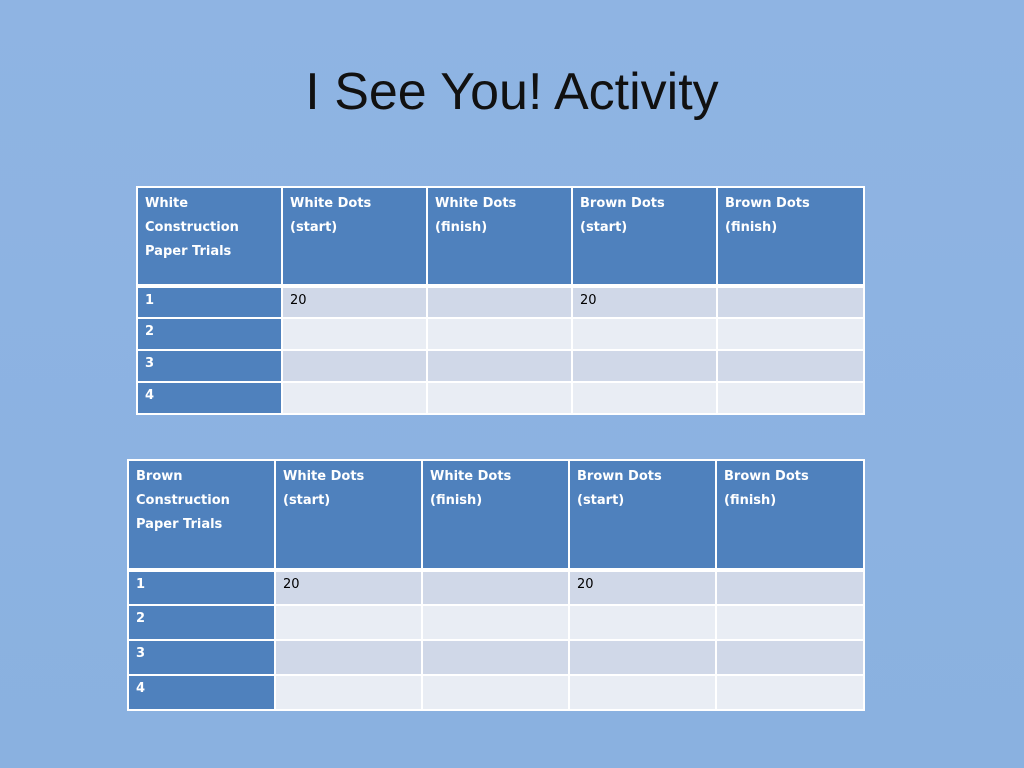 Image resolution: width=1024 pixels, height=768 pixels. Describe the element at coordinates (201, 515) in the screenshot. I see `header-trials: Brown Construction Paper Trials` at that location.